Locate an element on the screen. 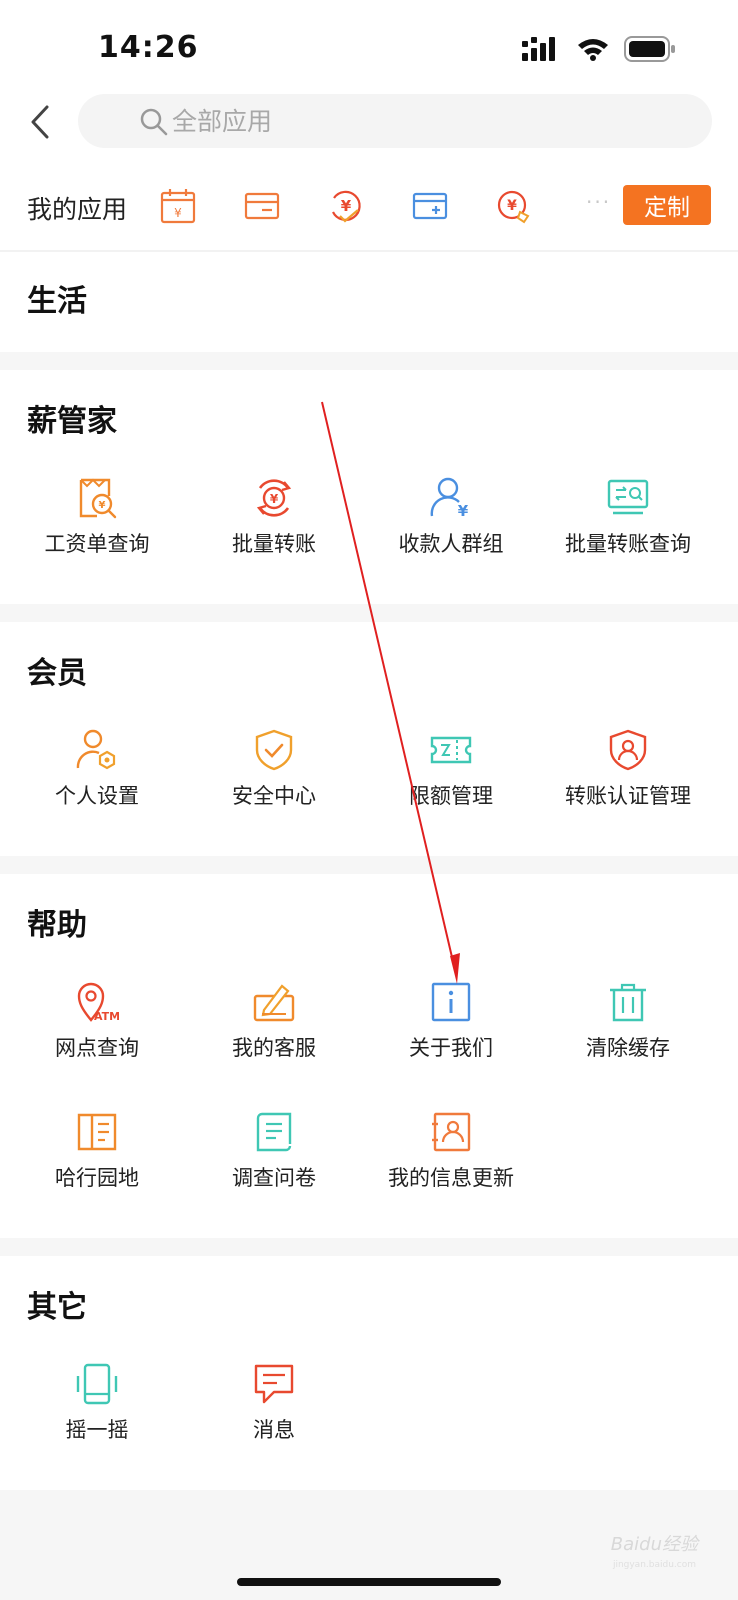 The image size is (738, 1600). signal-icon is located at coordinates (538, 49).